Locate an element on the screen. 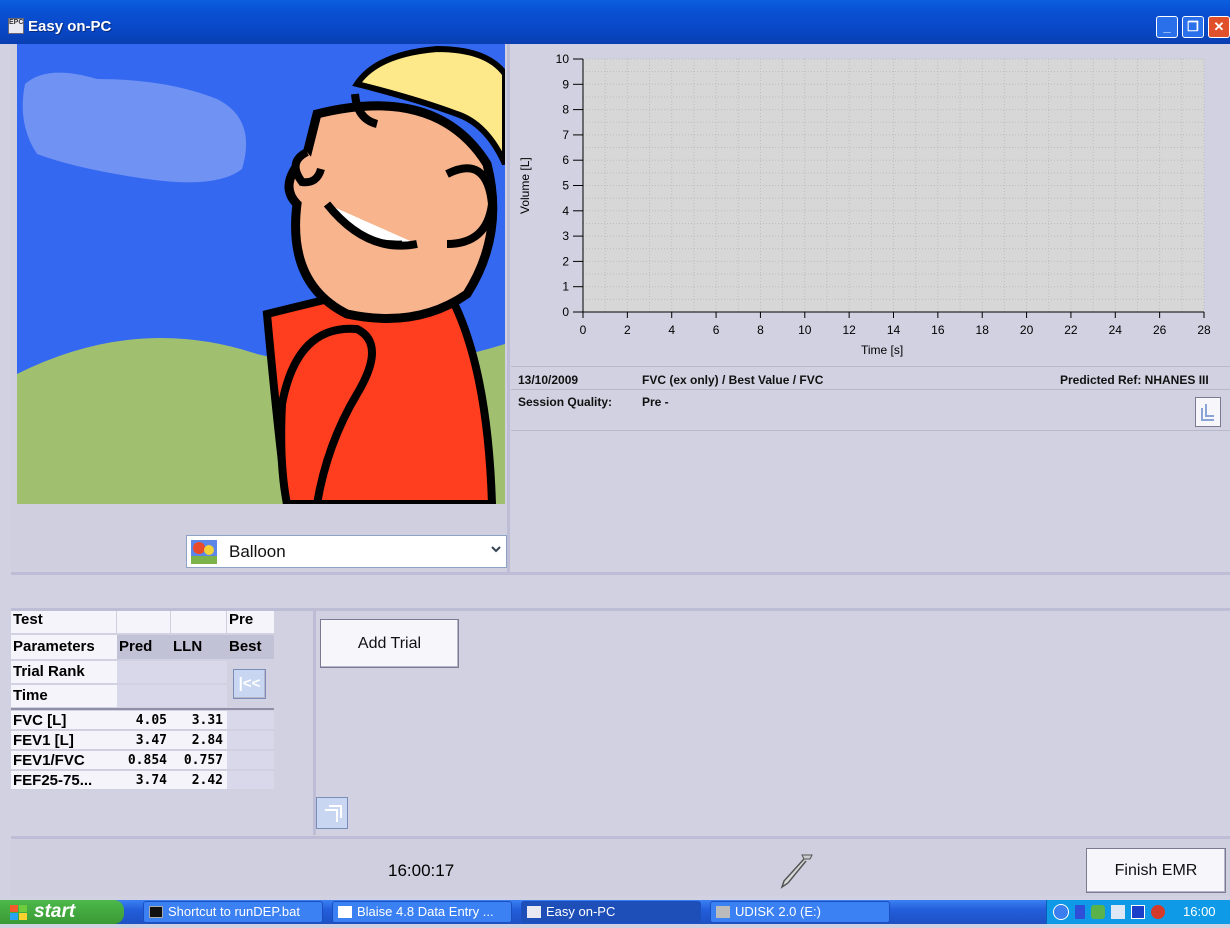  table-row: FVC [L] 4.05 3.31 is located at coordinates (142, 720).